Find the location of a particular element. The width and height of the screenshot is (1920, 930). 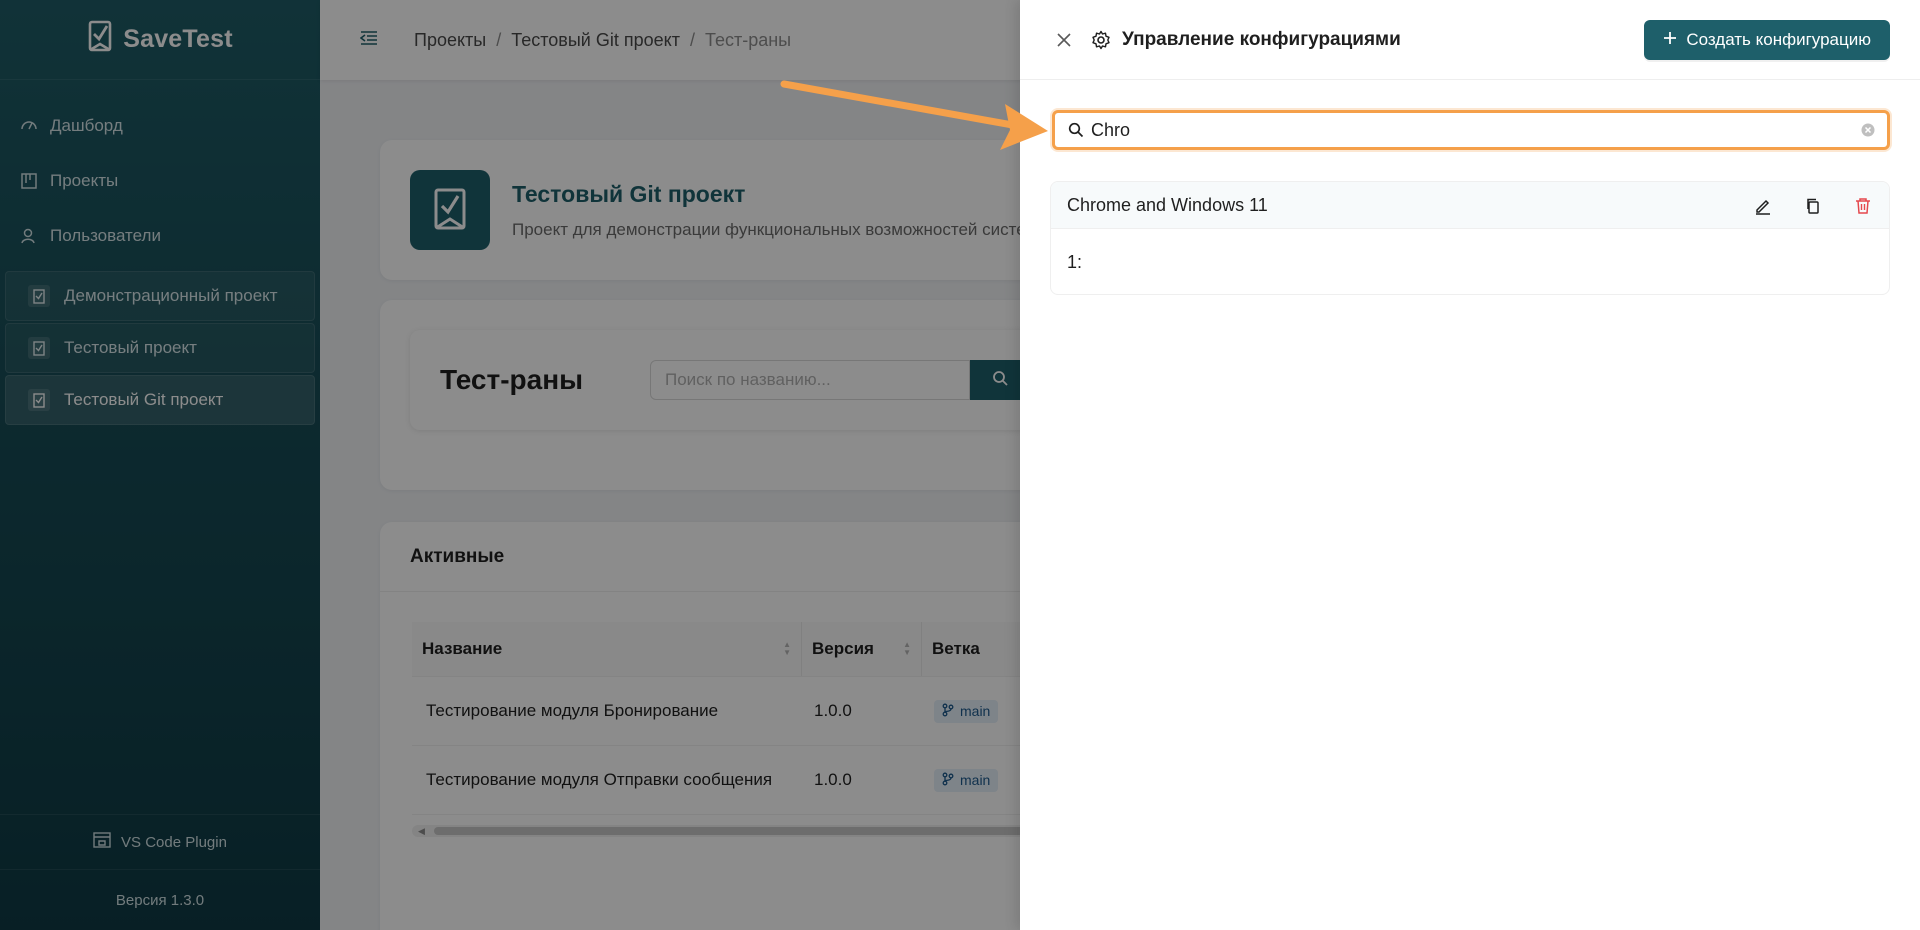

plus-icon is located at coordinates (1670, 40).